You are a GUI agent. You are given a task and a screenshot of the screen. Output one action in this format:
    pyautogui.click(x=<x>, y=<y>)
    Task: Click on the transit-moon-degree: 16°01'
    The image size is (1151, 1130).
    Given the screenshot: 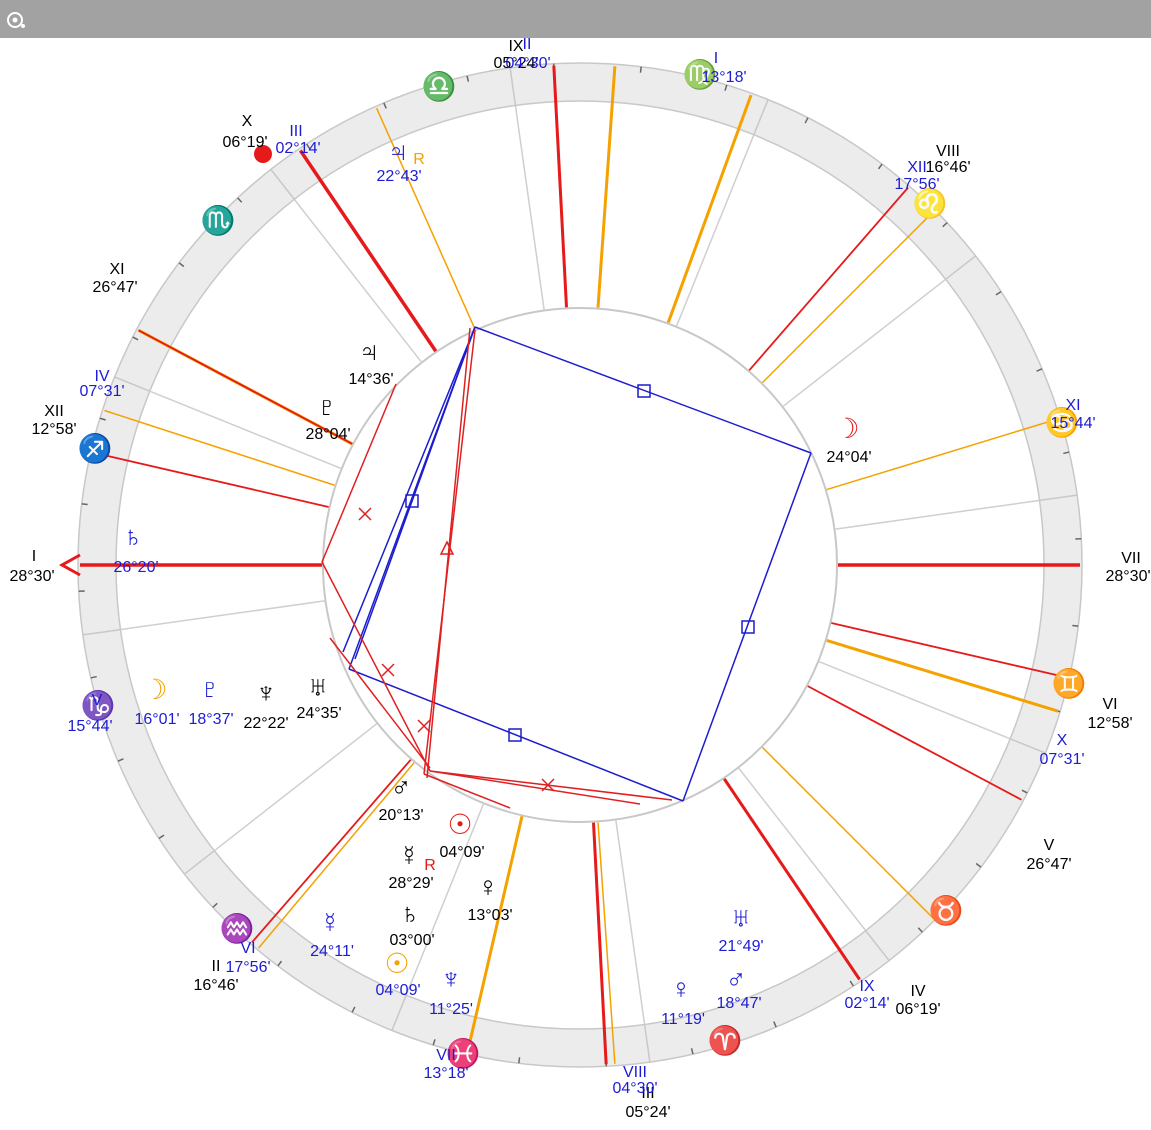 What is the action you would take?
    pyautogui.click(x=156, y=719)
    